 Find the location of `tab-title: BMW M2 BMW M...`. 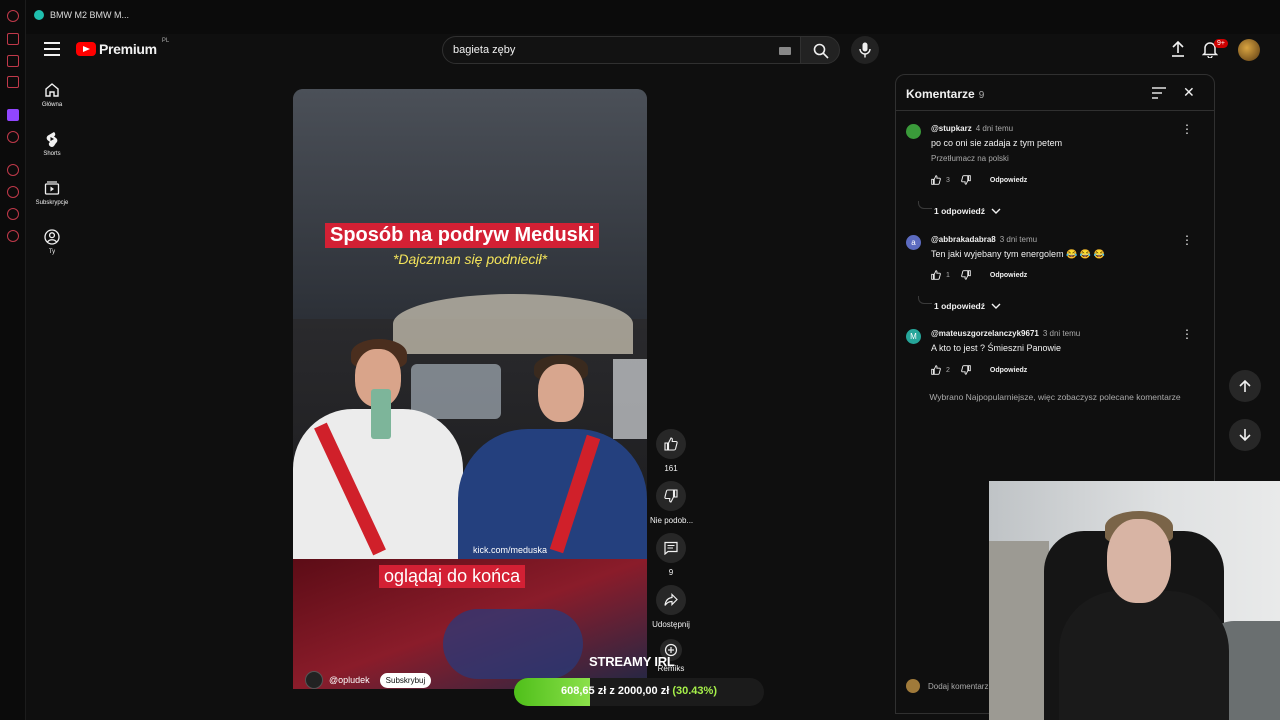

tab-title: BMW M2 BMW M... is located at coordinates (89, 15).